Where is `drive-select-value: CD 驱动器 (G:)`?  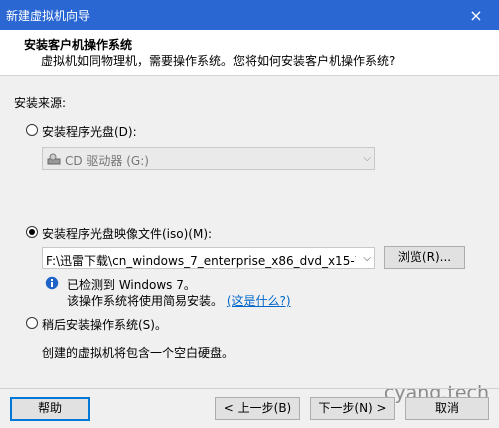 drive-select-value: CD 驱动器 (G:) is located at coordinates (107, 161).